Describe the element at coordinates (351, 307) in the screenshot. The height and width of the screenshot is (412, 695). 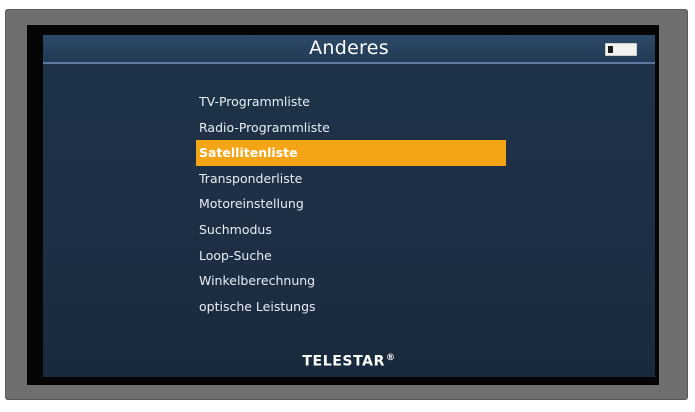
I see `menu-item-optische-leistung: optische Leistungs` at that location.